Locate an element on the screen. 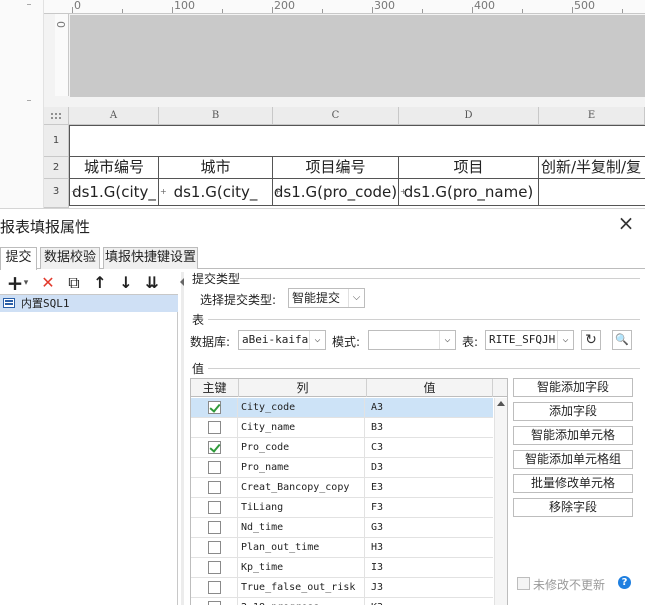  table-row: 2.18_progressK3 is located at coordinates (342, 601).